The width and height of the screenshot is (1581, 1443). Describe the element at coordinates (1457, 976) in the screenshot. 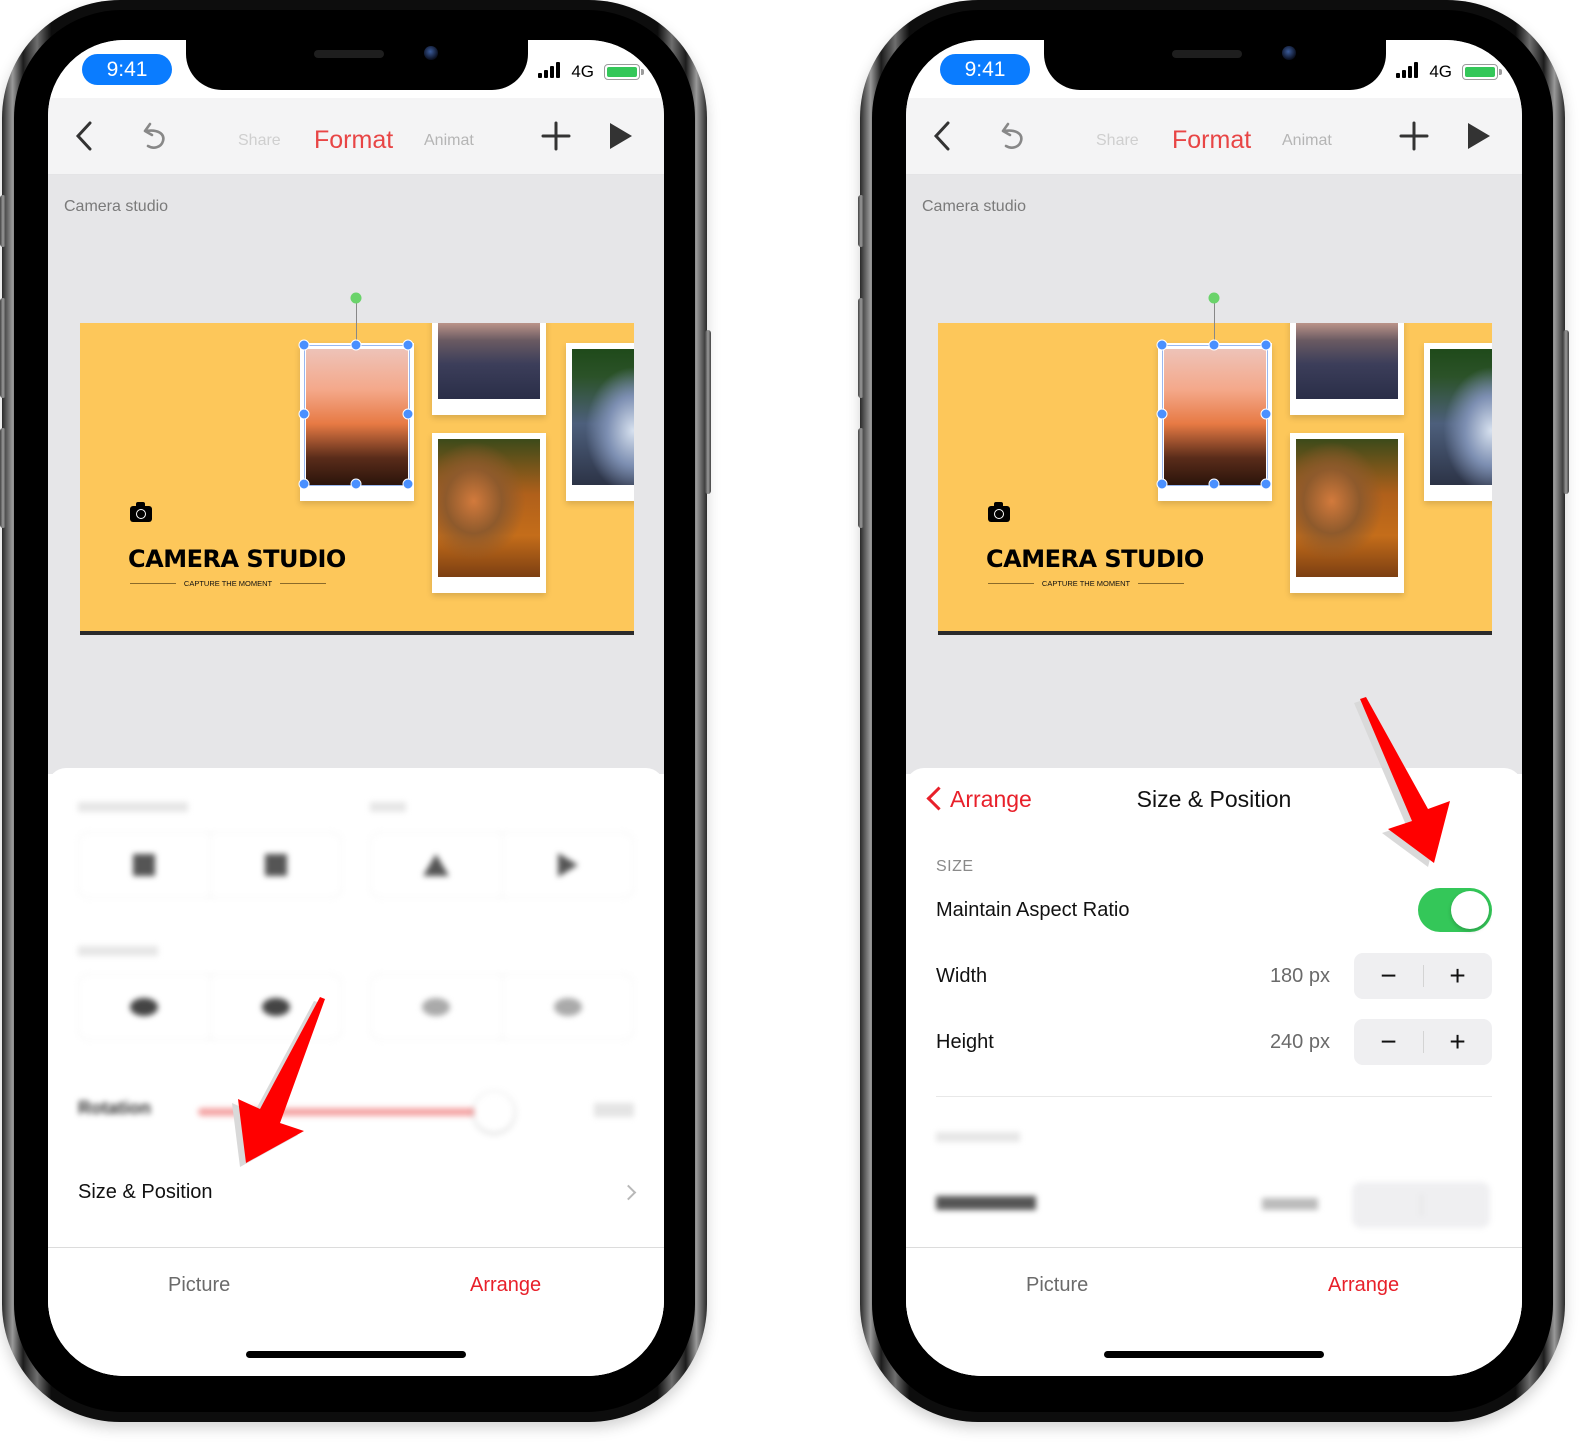

I see `width-increment-button: +` at that location.